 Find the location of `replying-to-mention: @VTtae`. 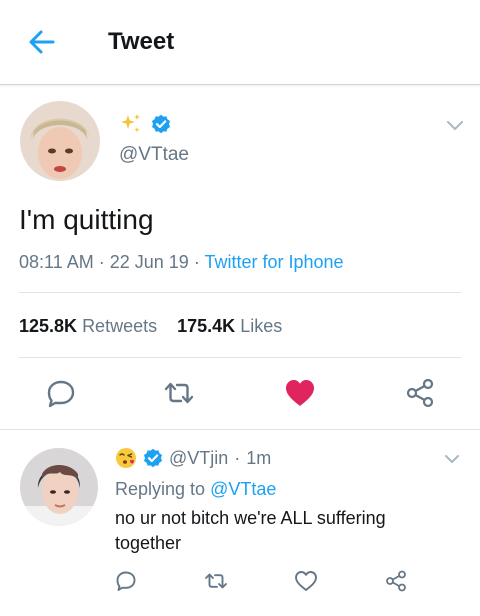

replying-to-mention: @VTtae is located at coordinates (243, 489).